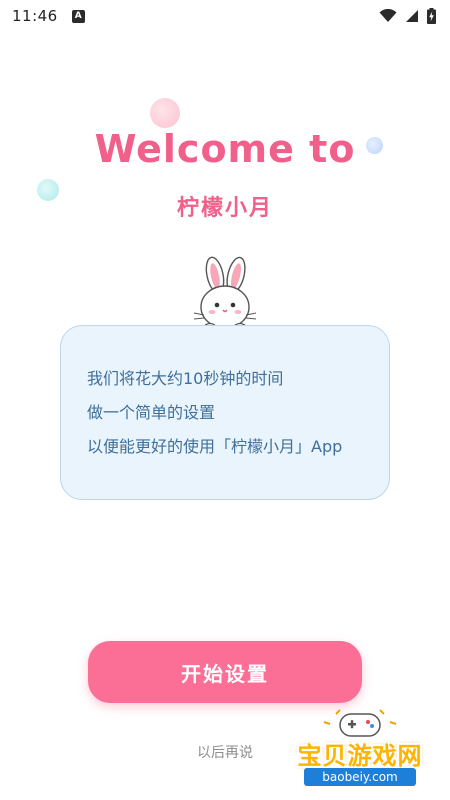  What do you see at coordinates (225, 752) in the screenshot?
I see `later-link: 以后再说` at bounding box center [225, 752].